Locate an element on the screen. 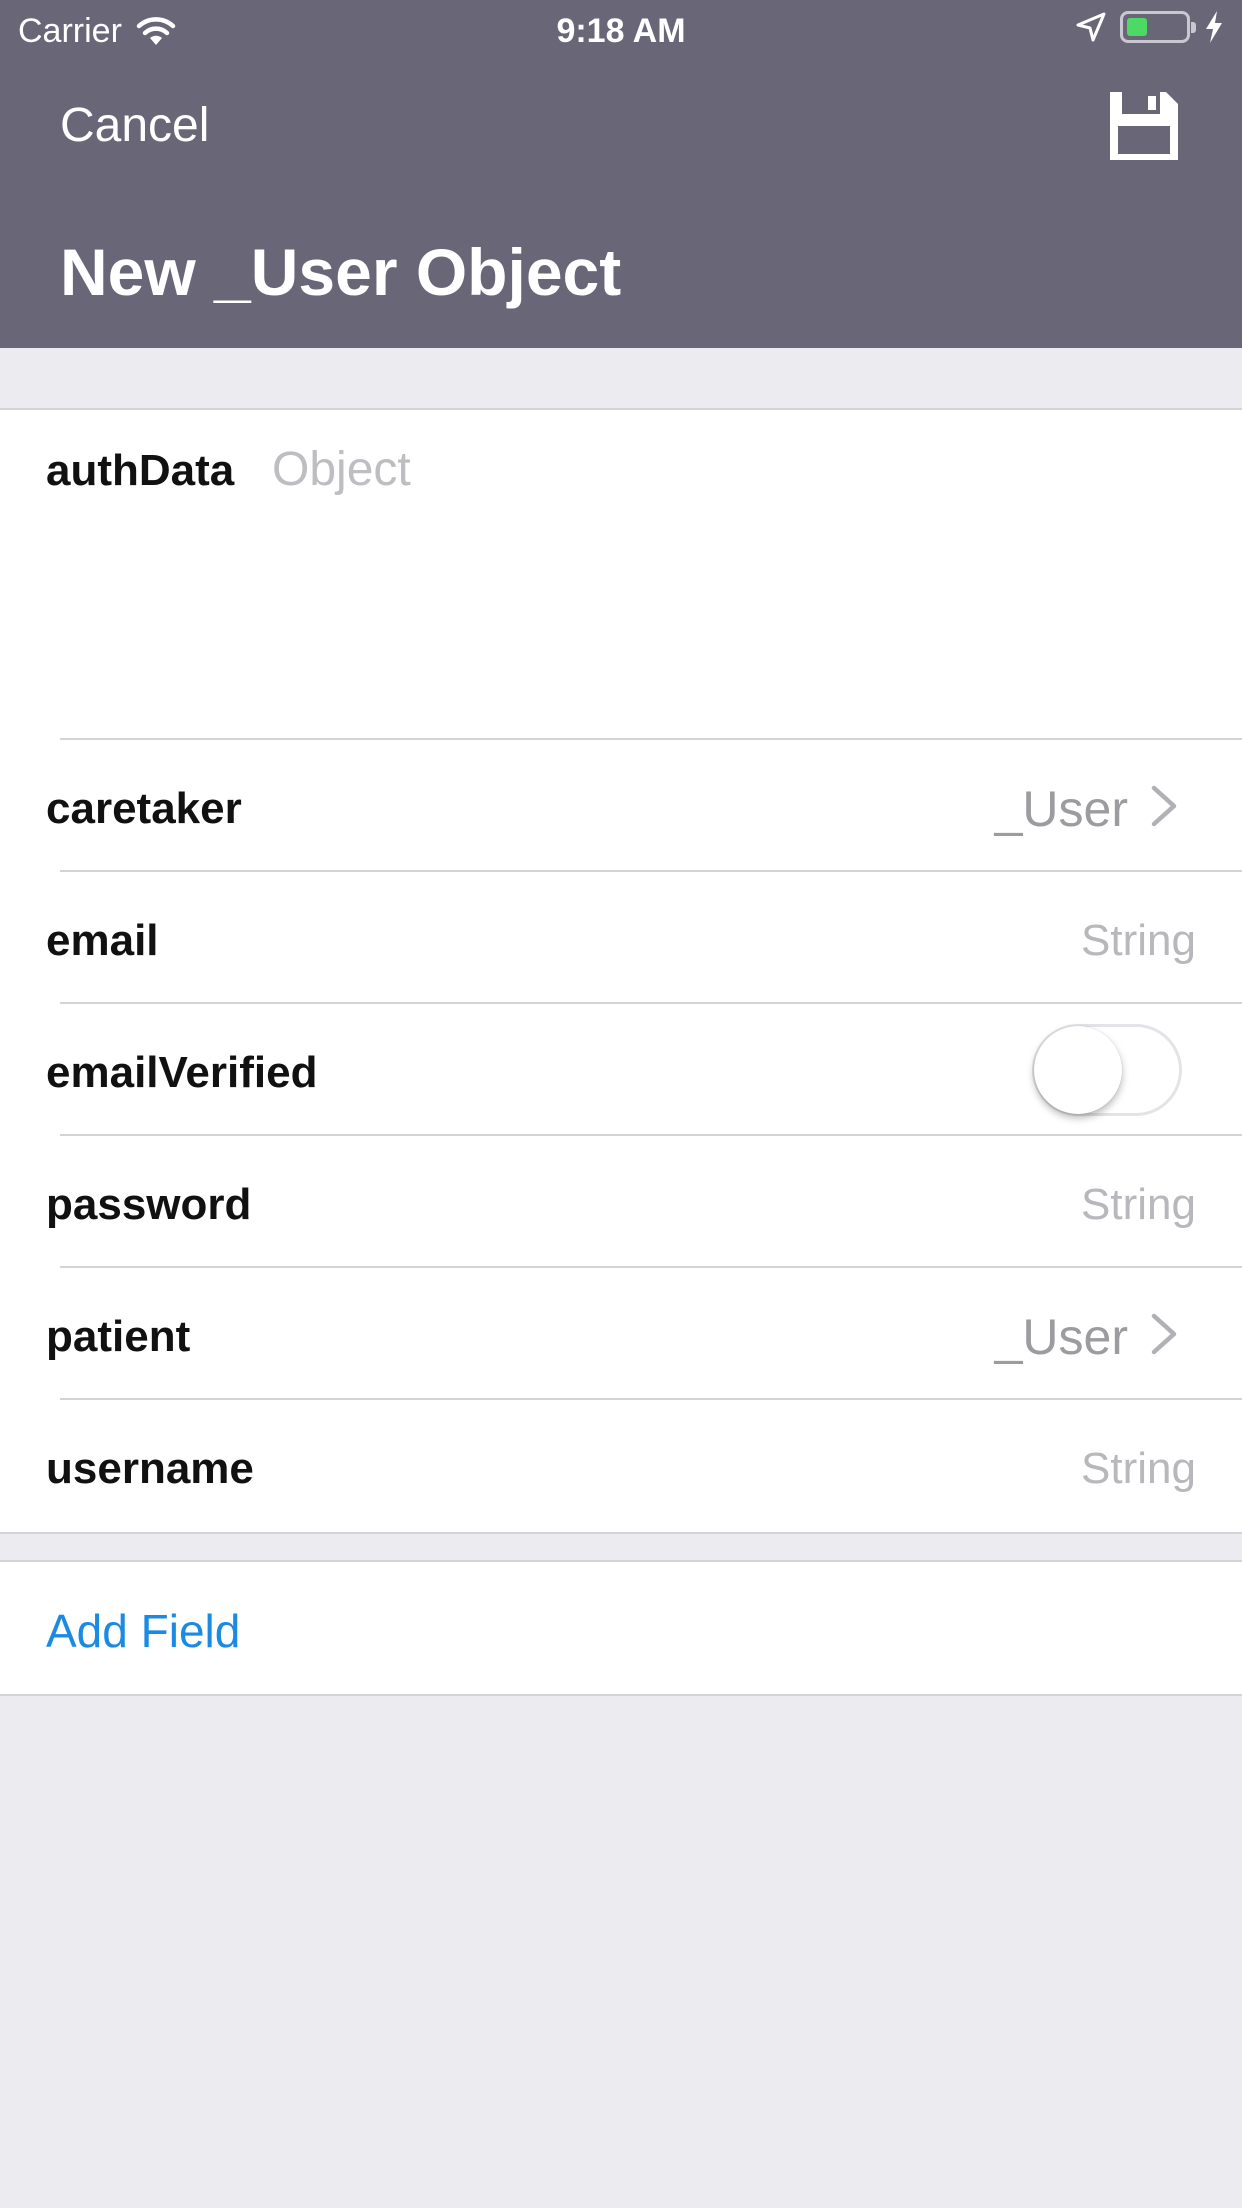 This screenshot has width=1242, height=2208. battery-level is located at coordinates (1137, 27).